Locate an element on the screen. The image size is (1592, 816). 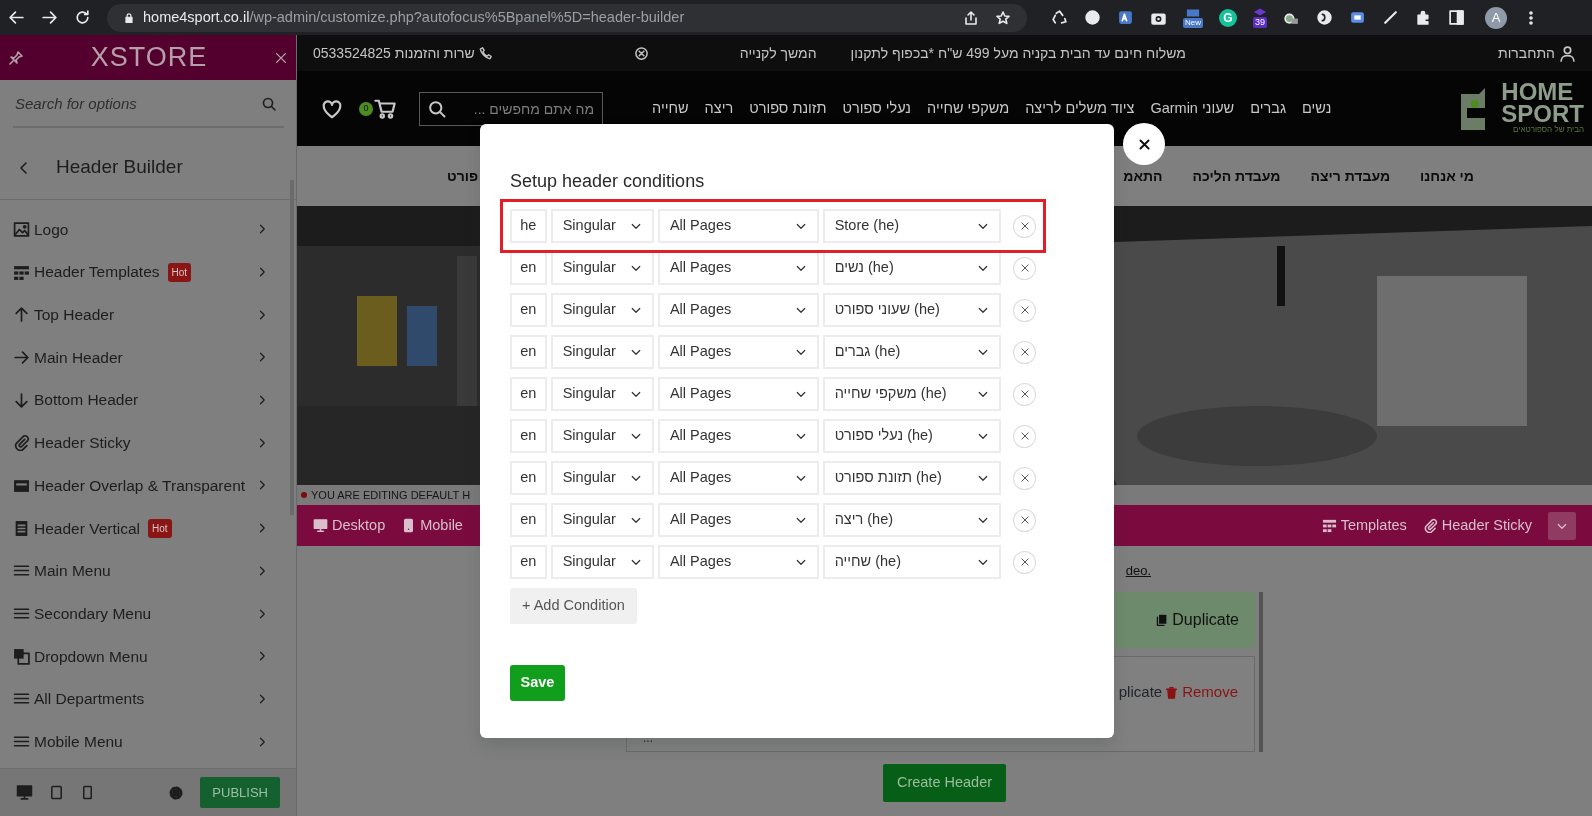
nav-link: נעלי ספורט is located at coordinates (876, 108).